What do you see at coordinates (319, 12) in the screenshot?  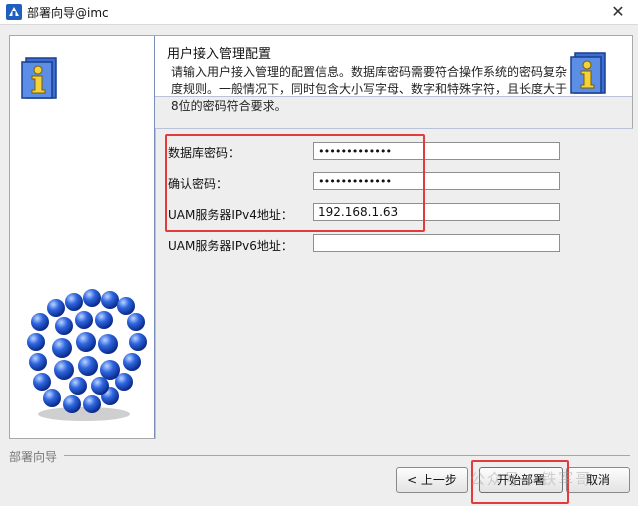 I see `title-bar: 部署向导@imc ✕` at bounding box center [319, 12].